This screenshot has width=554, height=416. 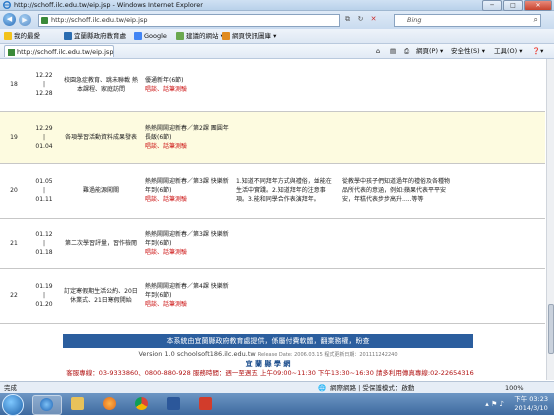 I want to click on footer-banner: 本系統由宜蘭縣政府教育處提供，係屬付費軟體，翻業務權，盼查, so click(x=268, y=341).